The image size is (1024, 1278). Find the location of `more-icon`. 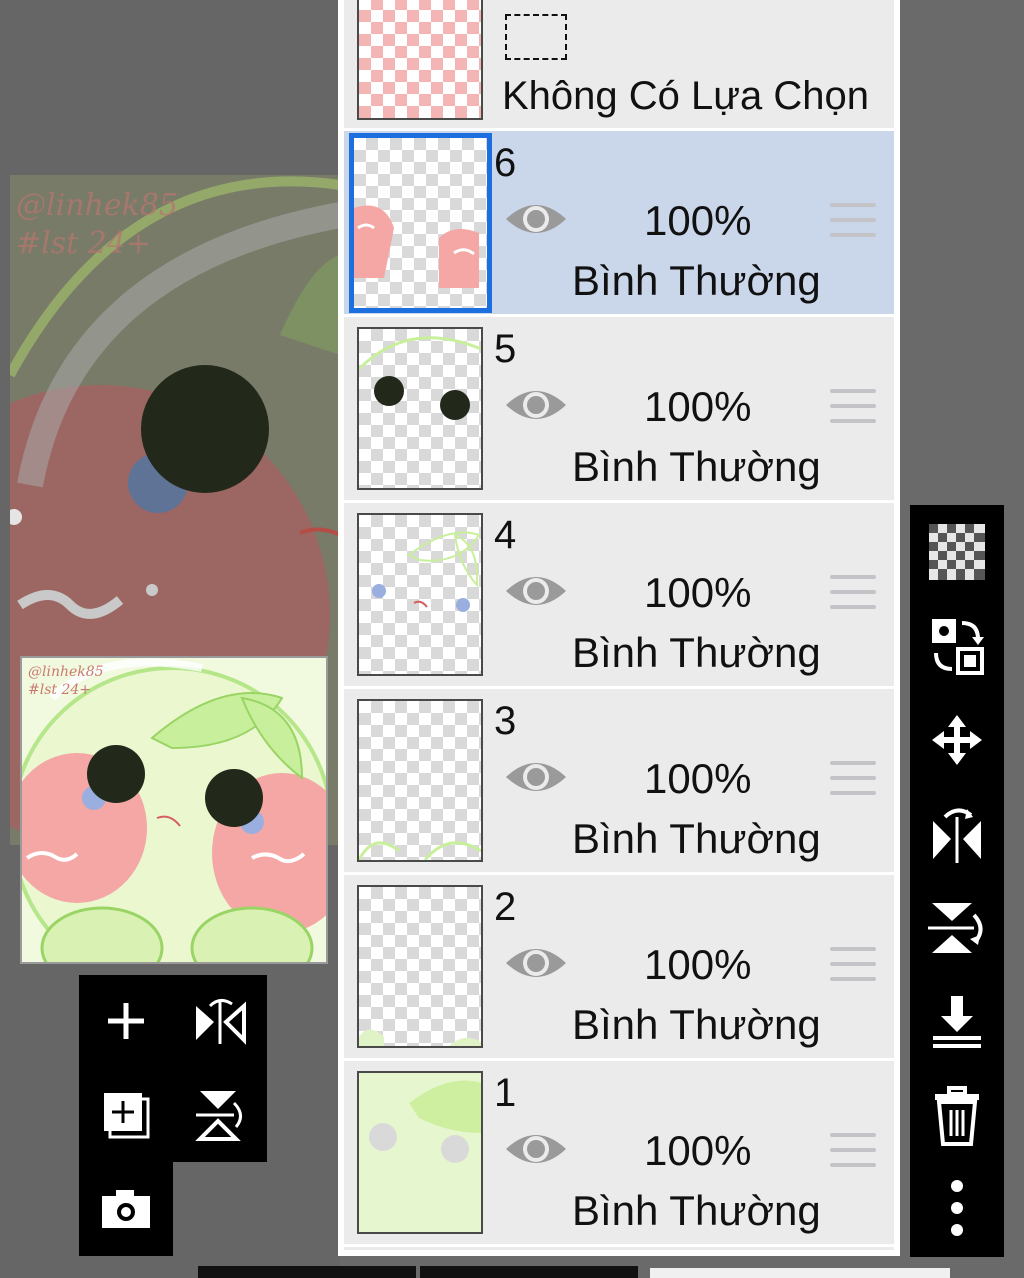

more-icon is located at coordinates (957, 1208).